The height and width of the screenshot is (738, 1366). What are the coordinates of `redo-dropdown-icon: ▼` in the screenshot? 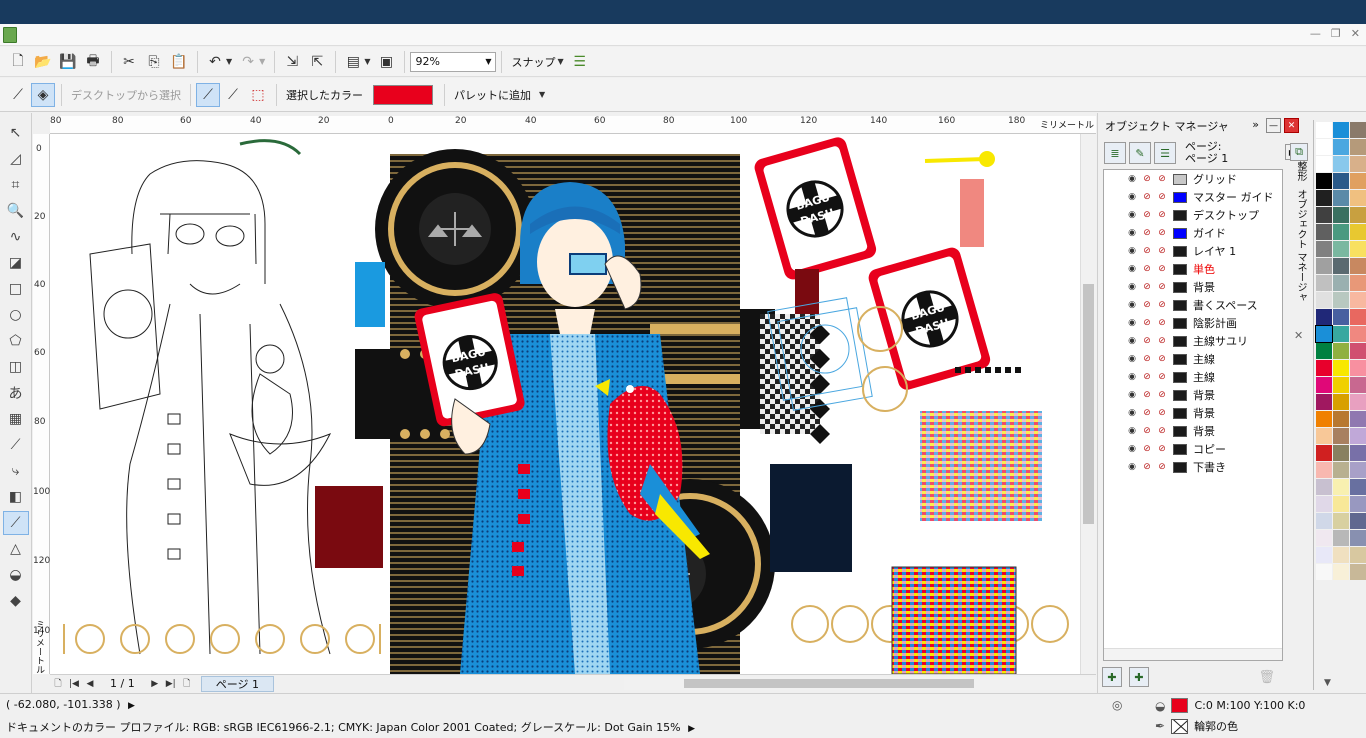 It's located at (262, 61).